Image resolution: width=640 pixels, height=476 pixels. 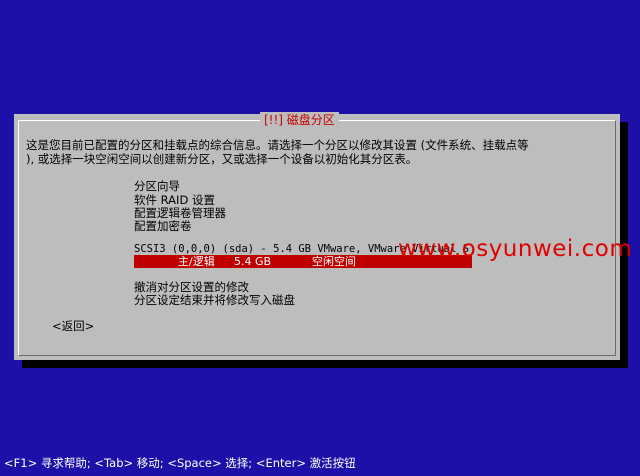 I want to click on partition-type: 主/逻辑, so click(x=196, y=261).